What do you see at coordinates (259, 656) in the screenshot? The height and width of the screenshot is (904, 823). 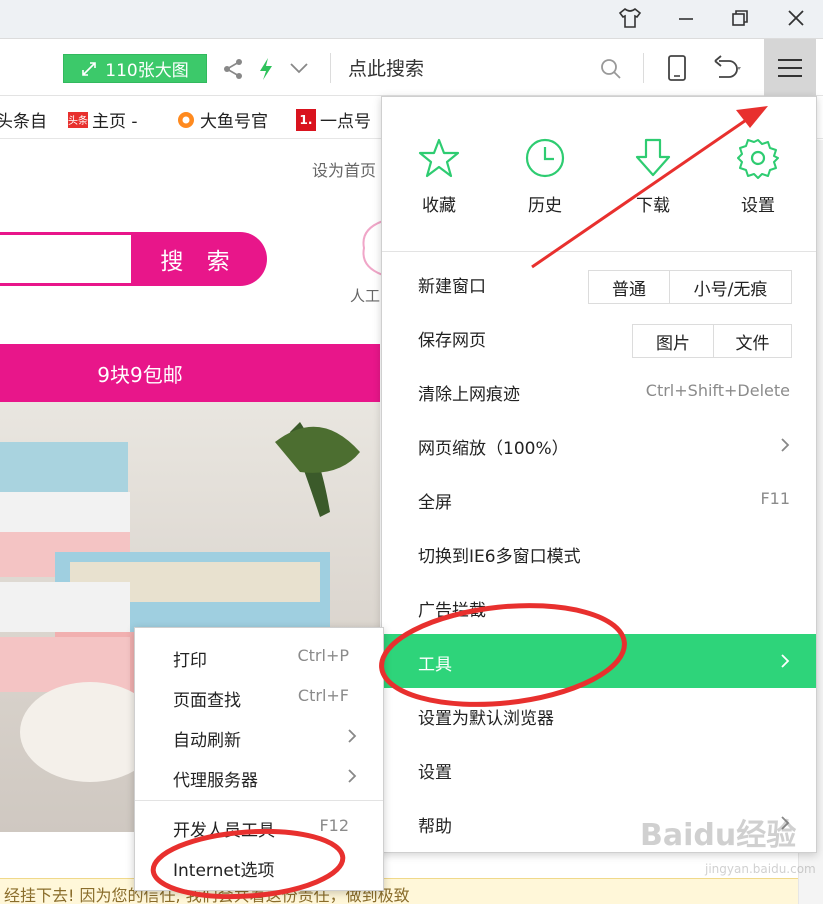 I see `submenu-item-print: 打印 Ctrl+P` at bounding box center [259, 656].